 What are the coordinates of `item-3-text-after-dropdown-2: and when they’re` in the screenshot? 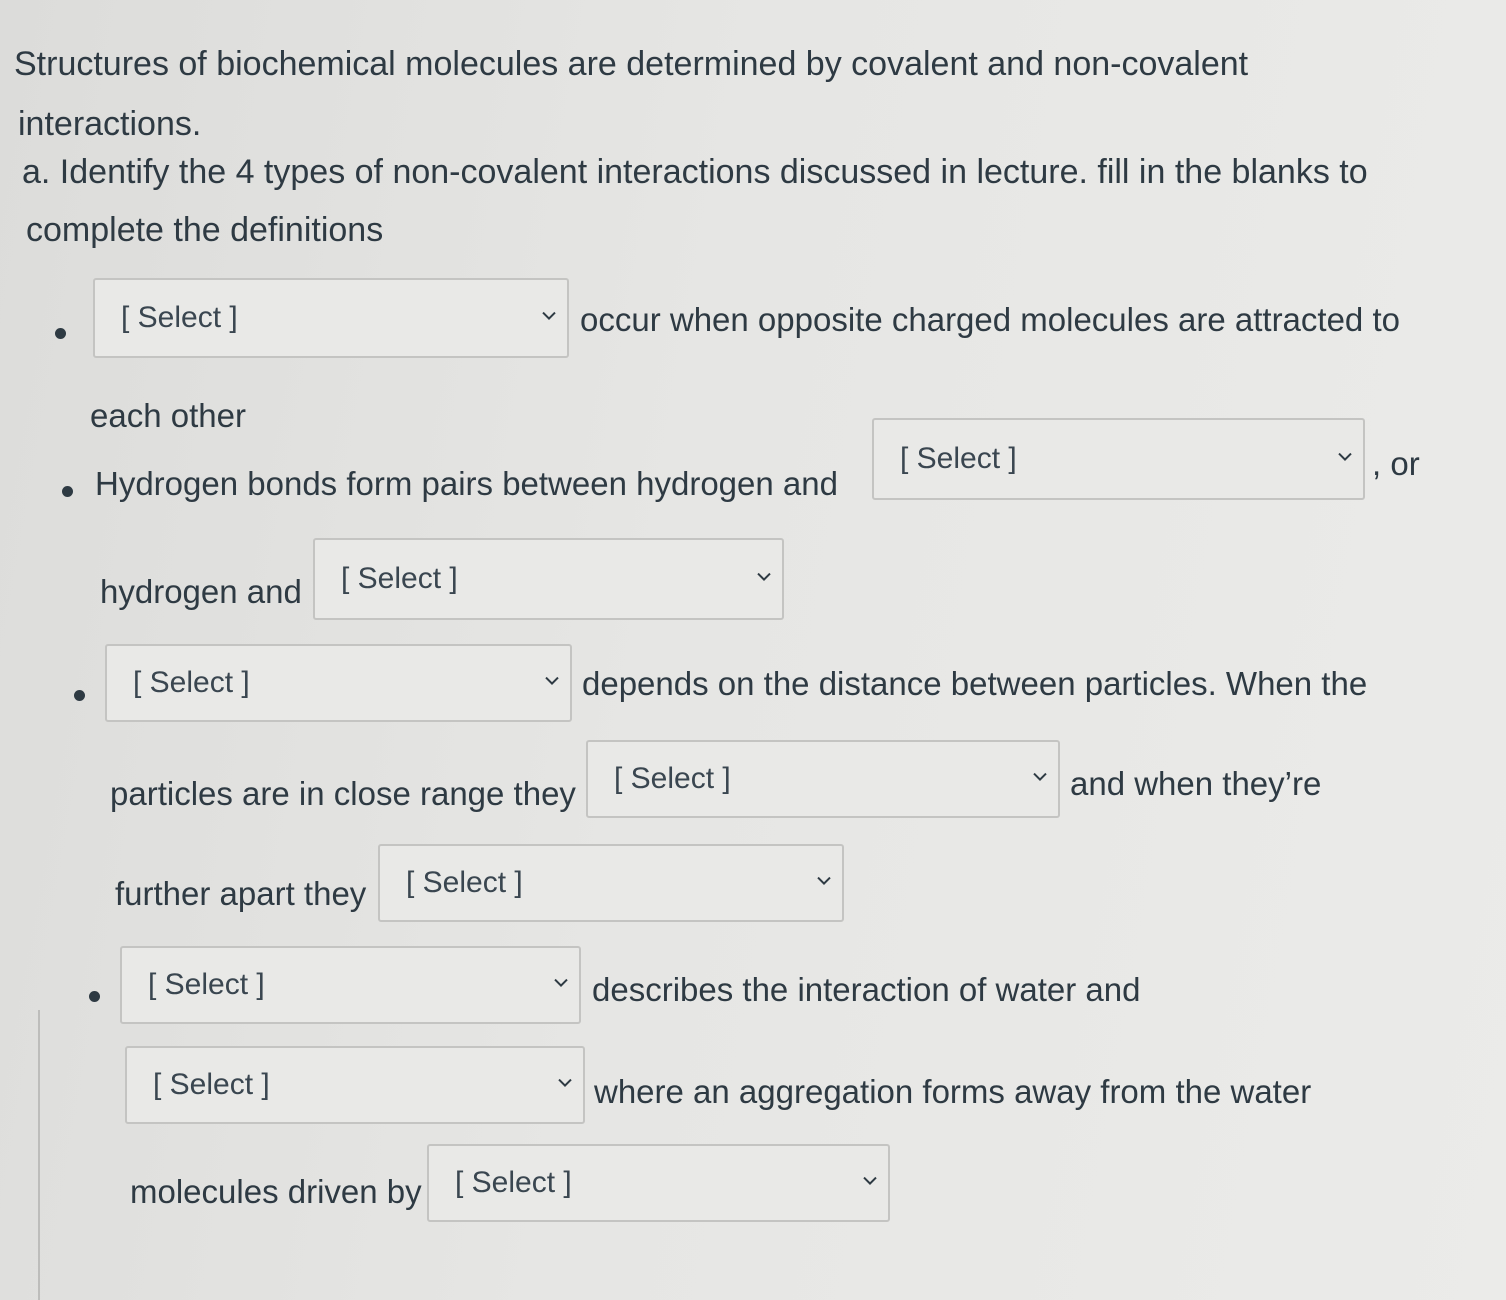 It's located at (1196, 783).